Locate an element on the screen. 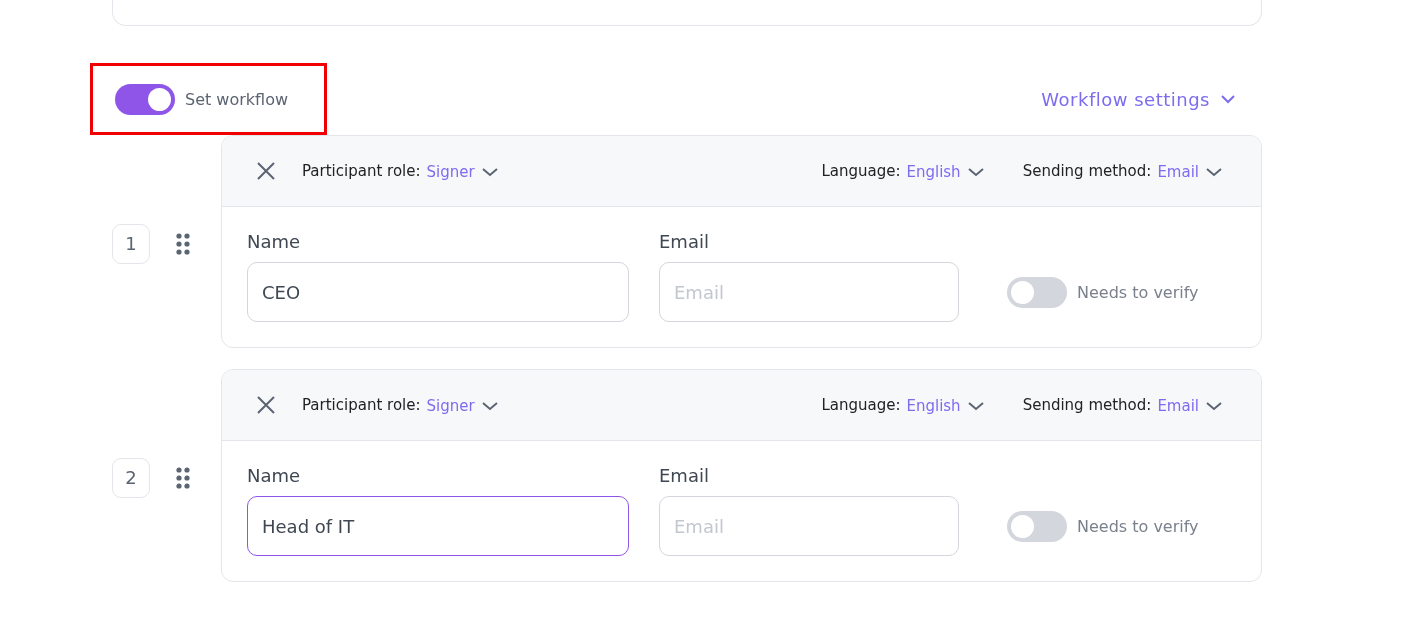  workflow-toggle is located at coordinates (145, 99).